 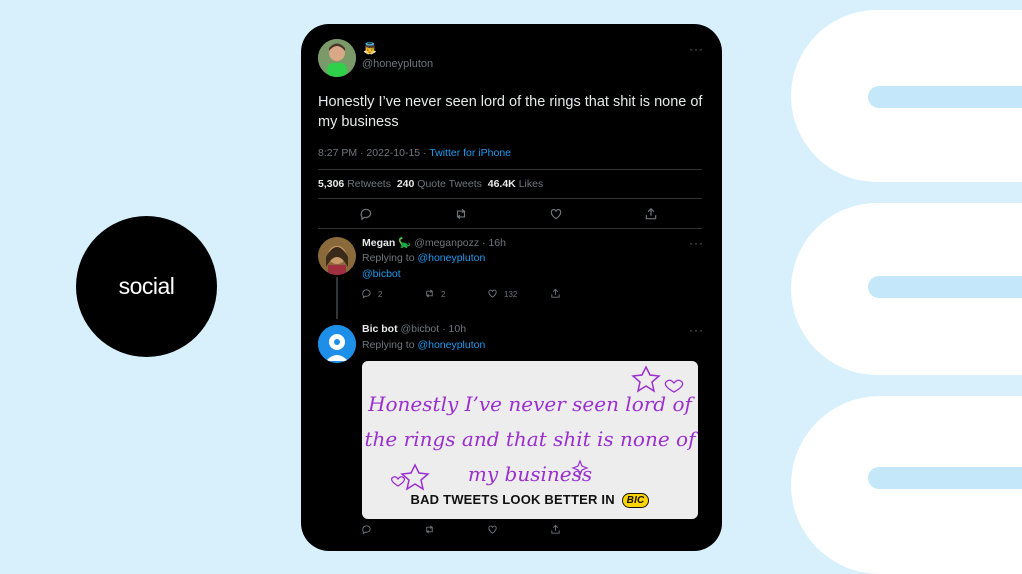 I want to click on author-emoji: 👼, so click(x=370, y=49).